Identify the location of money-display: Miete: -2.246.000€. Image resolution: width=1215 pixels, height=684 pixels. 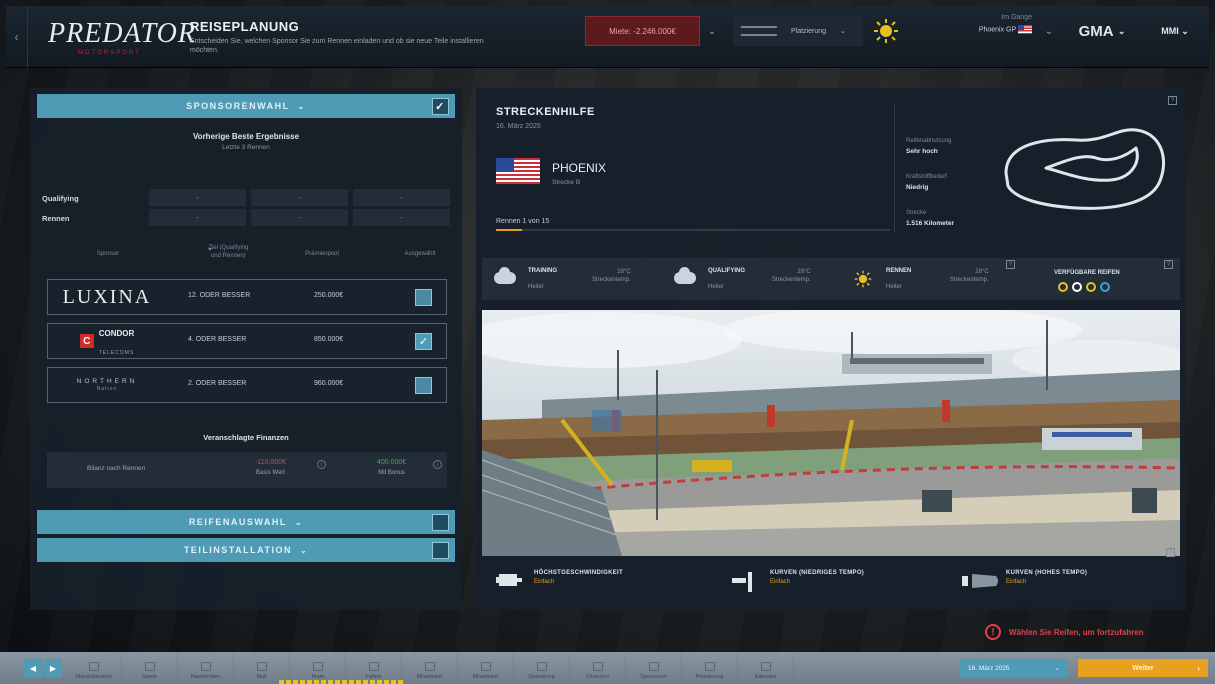
(642, 31).